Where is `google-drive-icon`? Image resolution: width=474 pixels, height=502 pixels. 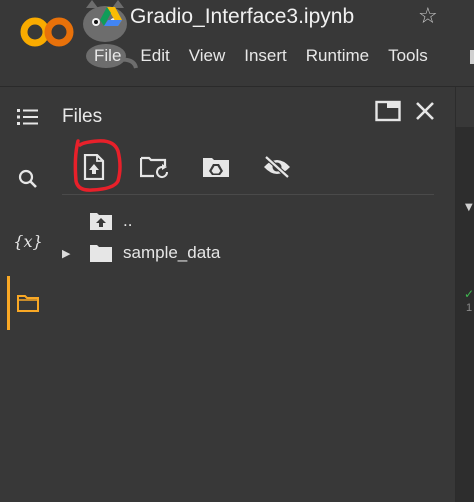 google-drive-icon is located at coordinates (111, 16).